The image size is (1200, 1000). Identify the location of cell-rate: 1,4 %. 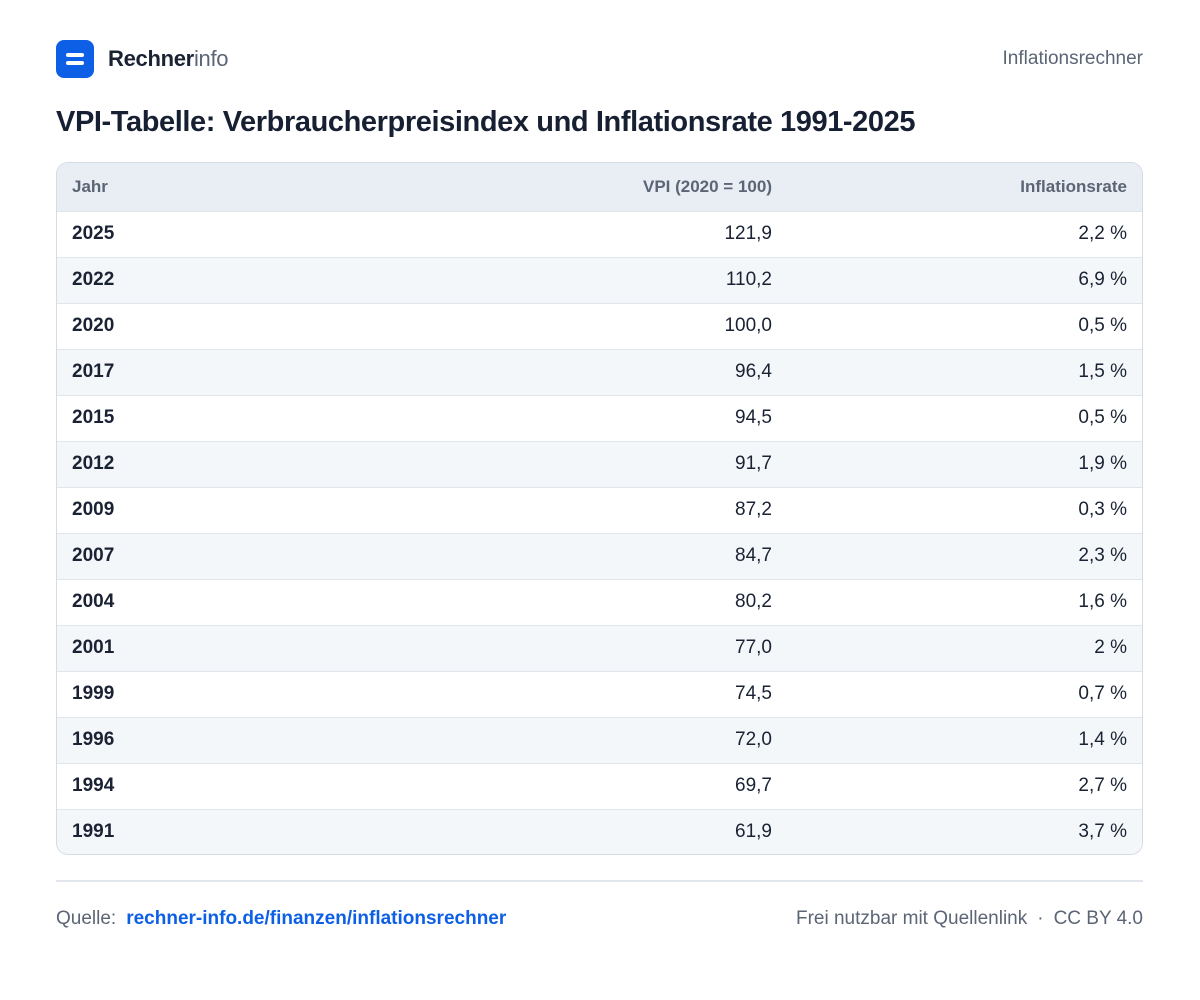
(1102, 739).